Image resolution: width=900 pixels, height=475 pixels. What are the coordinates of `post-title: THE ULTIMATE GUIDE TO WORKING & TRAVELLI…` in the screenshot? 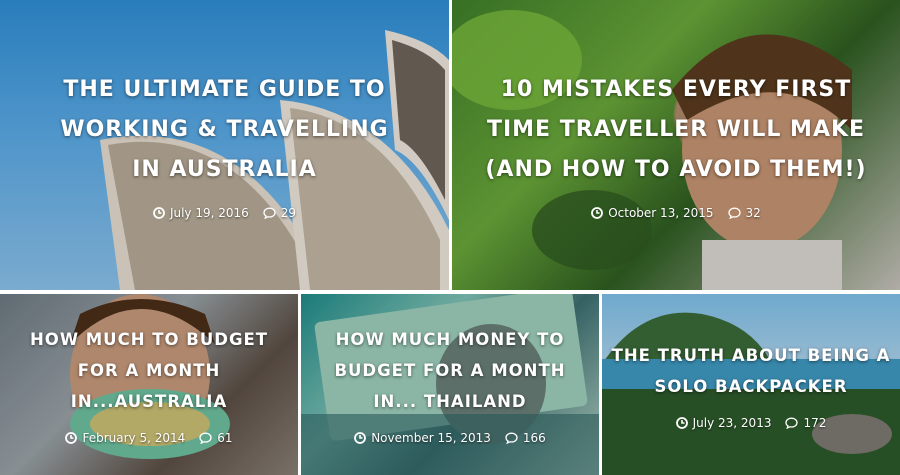 It's located at (225, 130).